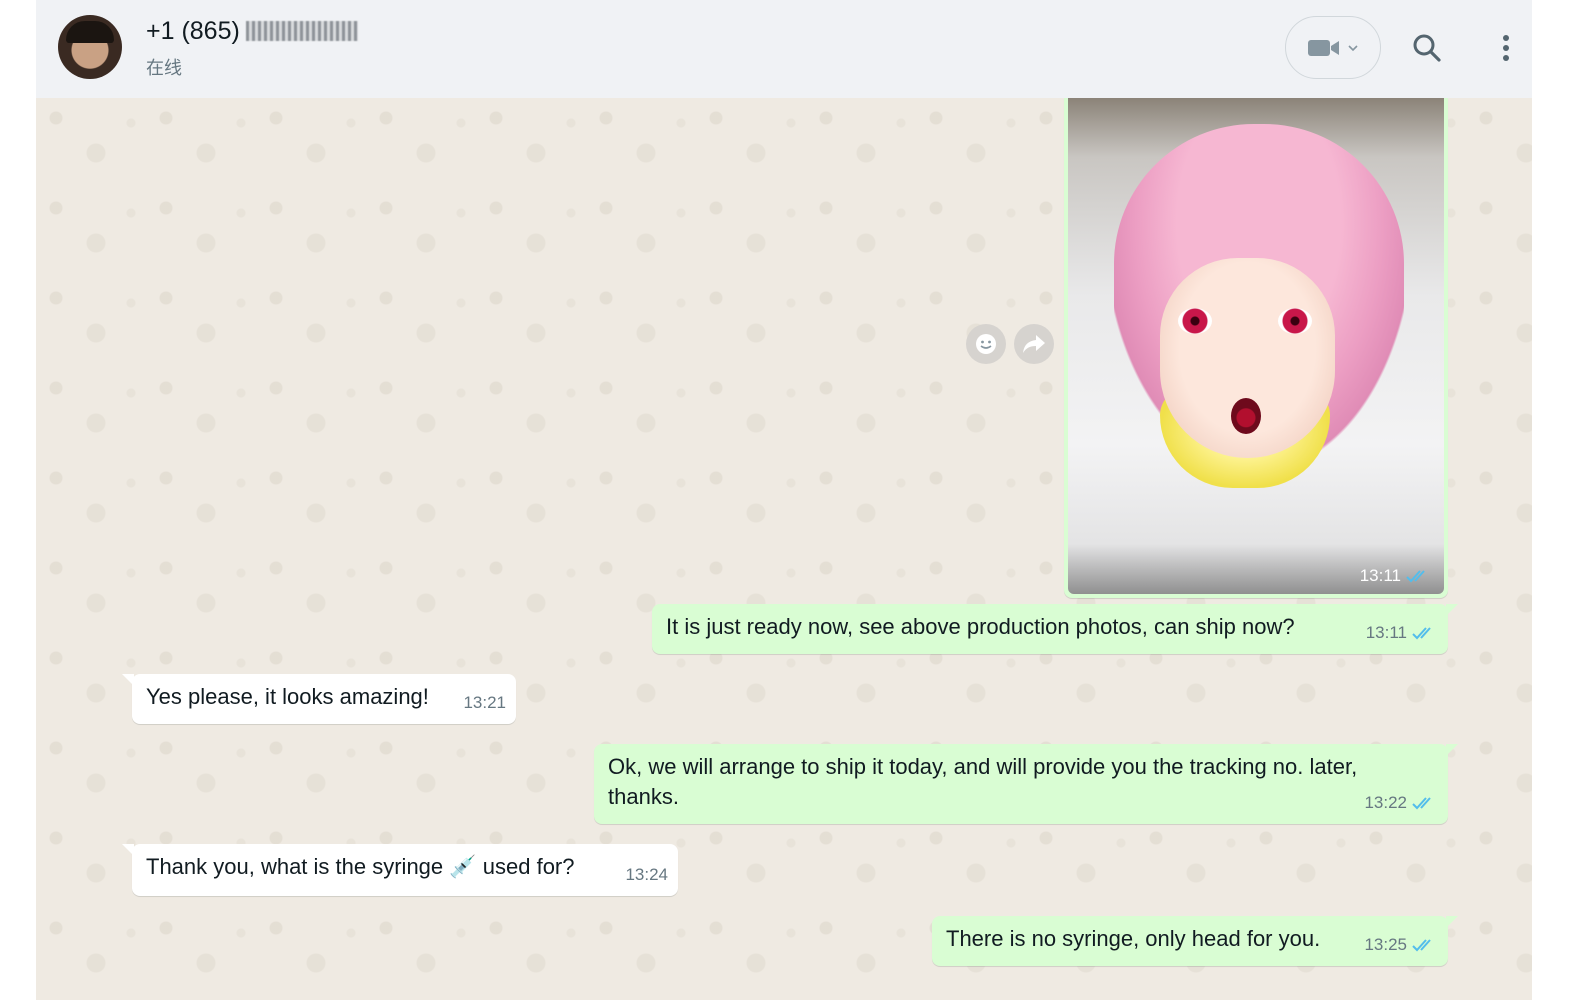 The width and height of the screenshot is (1580, 1000). What do you see at coordinates (784, 49) in the screenshot?
I see `chat-header: +1 (865) 在线` at bounding box center [784, 49].